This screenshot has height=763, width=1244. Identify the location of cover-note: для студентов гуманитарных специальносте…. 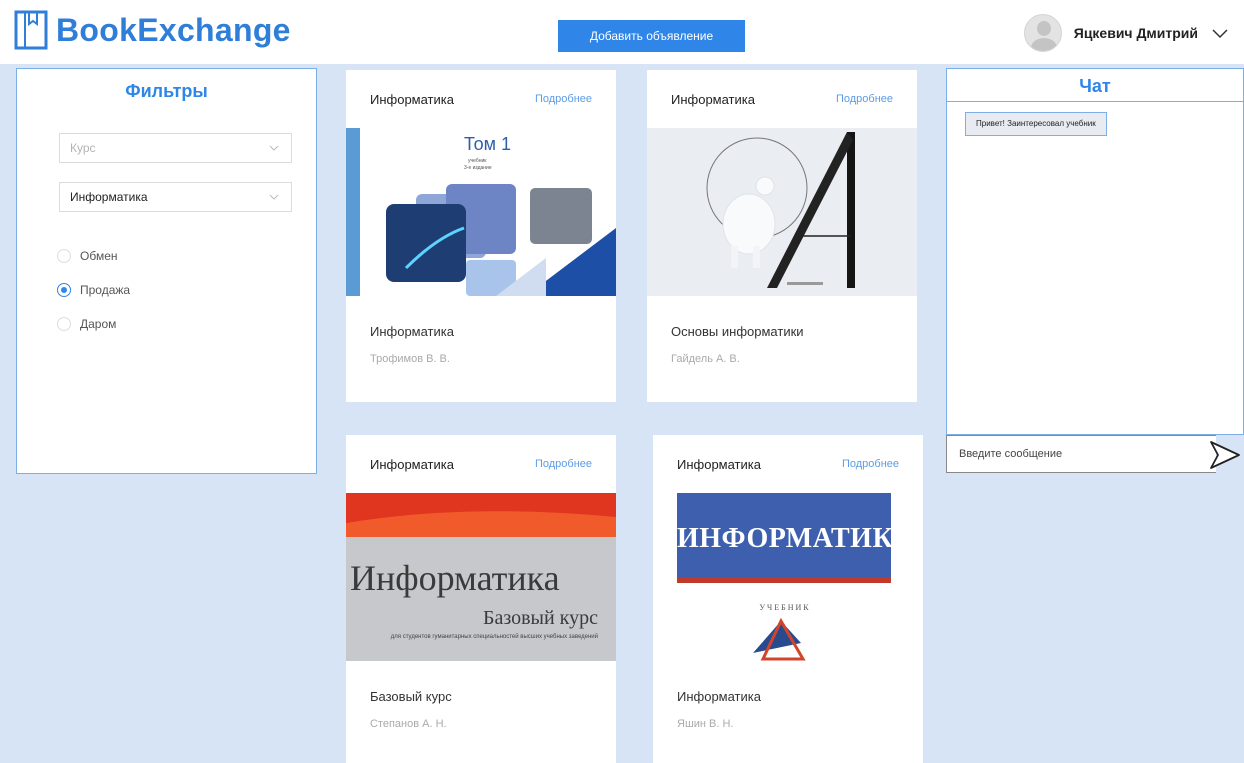
(494, 637).